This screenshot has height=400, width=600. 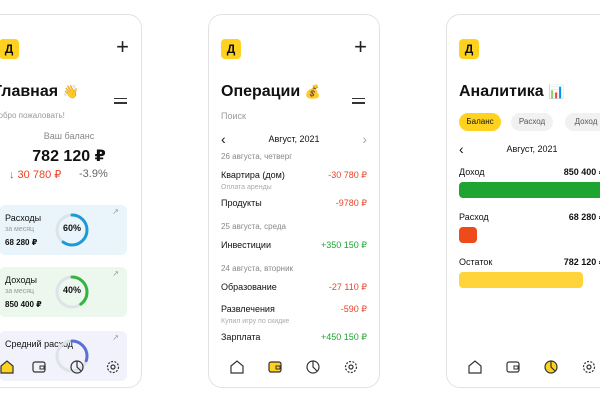 What do you see at coordinates (271, 91) in the screenshot?
I see `page-title: Операции 💰` at bounding box center [271, 91].